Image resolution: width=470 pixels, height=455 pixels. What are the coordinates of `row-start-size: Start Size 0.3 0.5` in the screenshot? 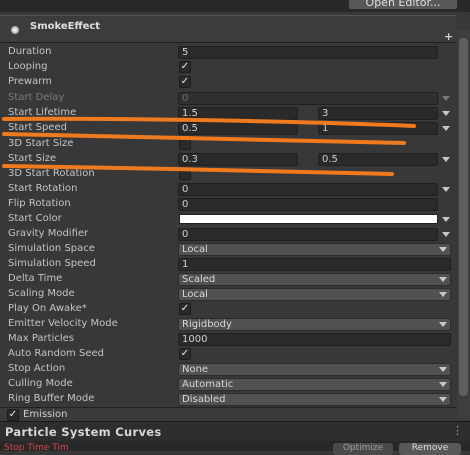 It's located at (228, 159).